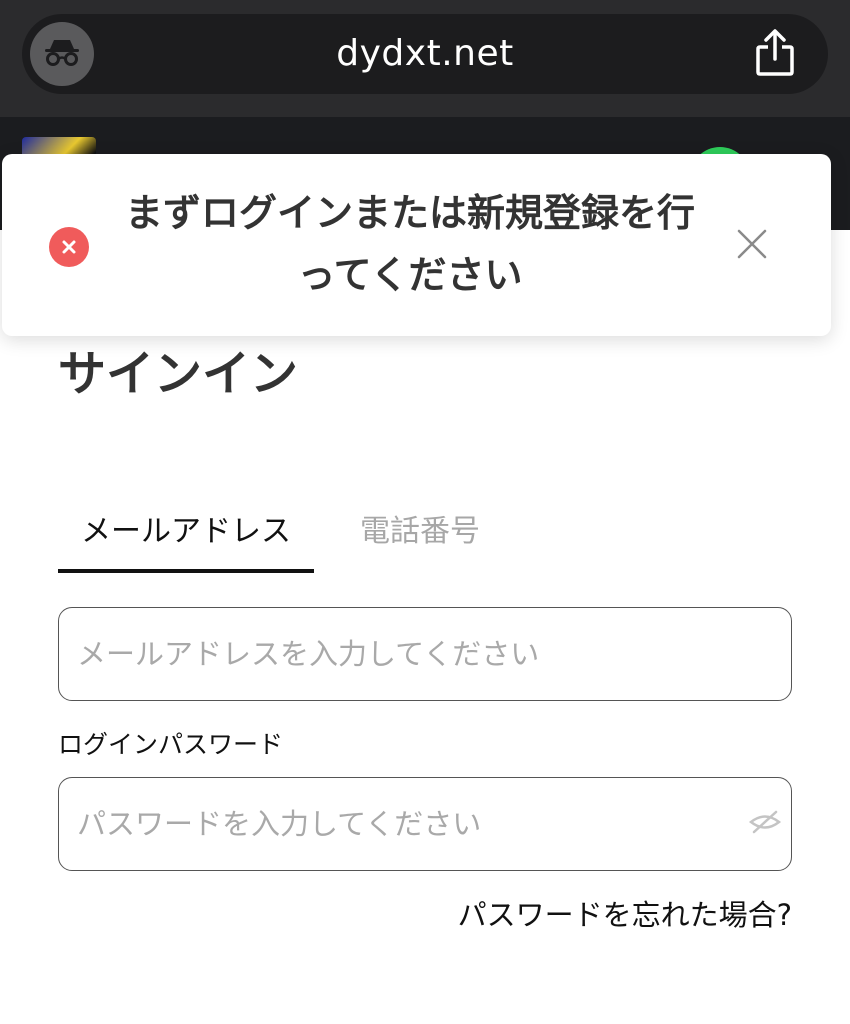  Describe the element at coordinates (420, 539) in the screenshot. I see `tab-phone: 電話番号` at that location.